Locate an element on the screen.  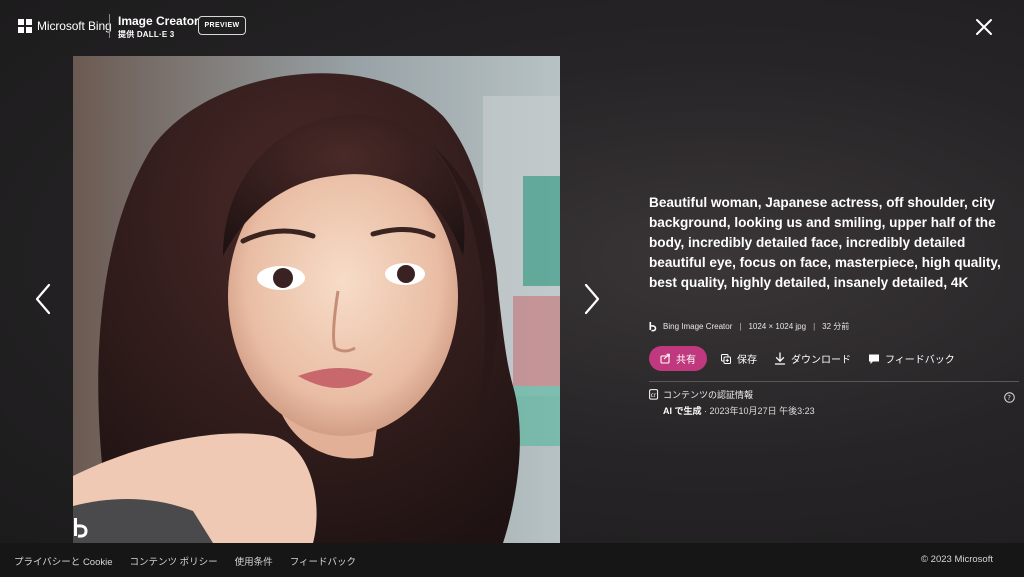
meta-age: 32 分前 is located at coordinates (836, 326).